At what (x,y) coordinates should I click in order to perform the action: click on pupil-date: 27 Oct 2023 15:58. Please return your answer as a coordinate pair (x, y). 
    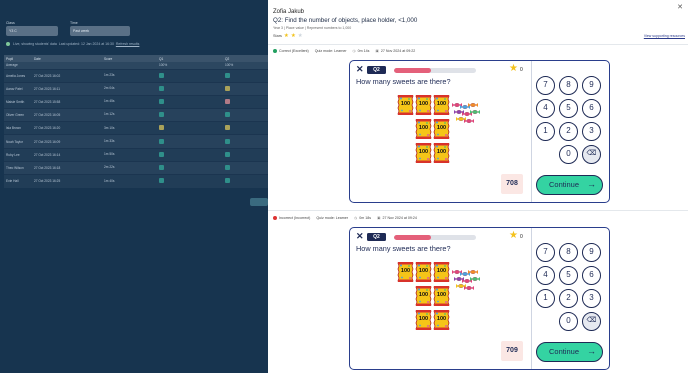
    Looking at the image, I should click on (47, 101).